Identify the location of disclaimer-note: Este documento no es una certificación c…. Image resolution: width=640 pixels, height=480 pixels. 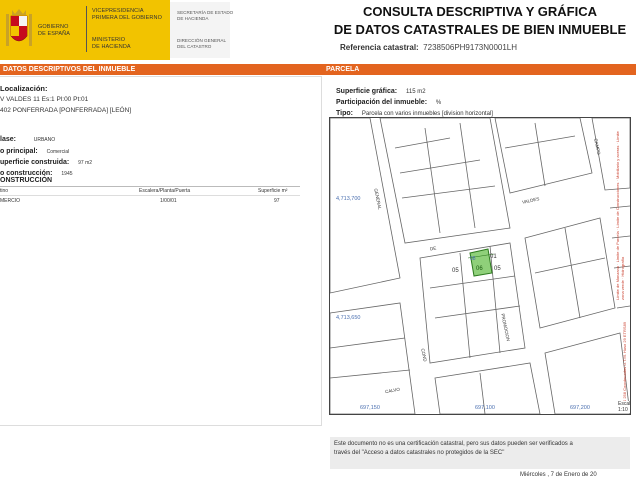
(480, 453).